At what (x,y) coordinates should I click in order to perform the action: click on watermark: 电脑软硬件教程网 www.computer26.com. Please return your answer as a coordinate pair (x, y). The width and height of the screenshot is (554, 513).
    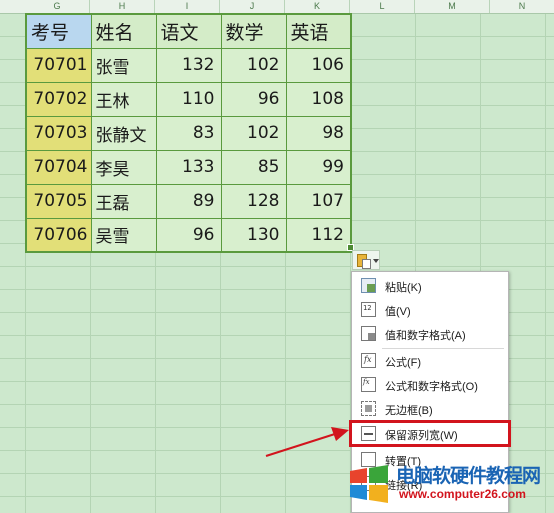
    Looking at the image, I should click on (450, 483).